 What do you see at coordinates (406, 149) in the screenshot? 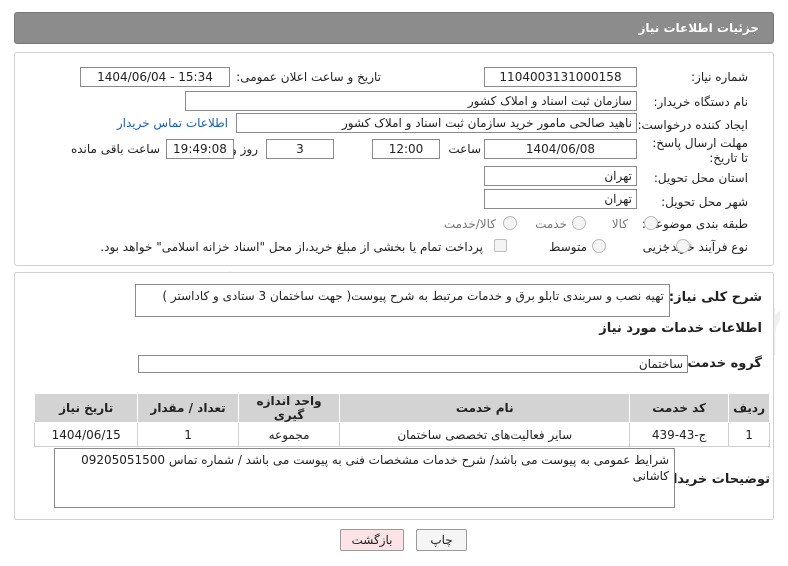
I see `deadline-time-field: 12:00` at bounding box center [406, 149].